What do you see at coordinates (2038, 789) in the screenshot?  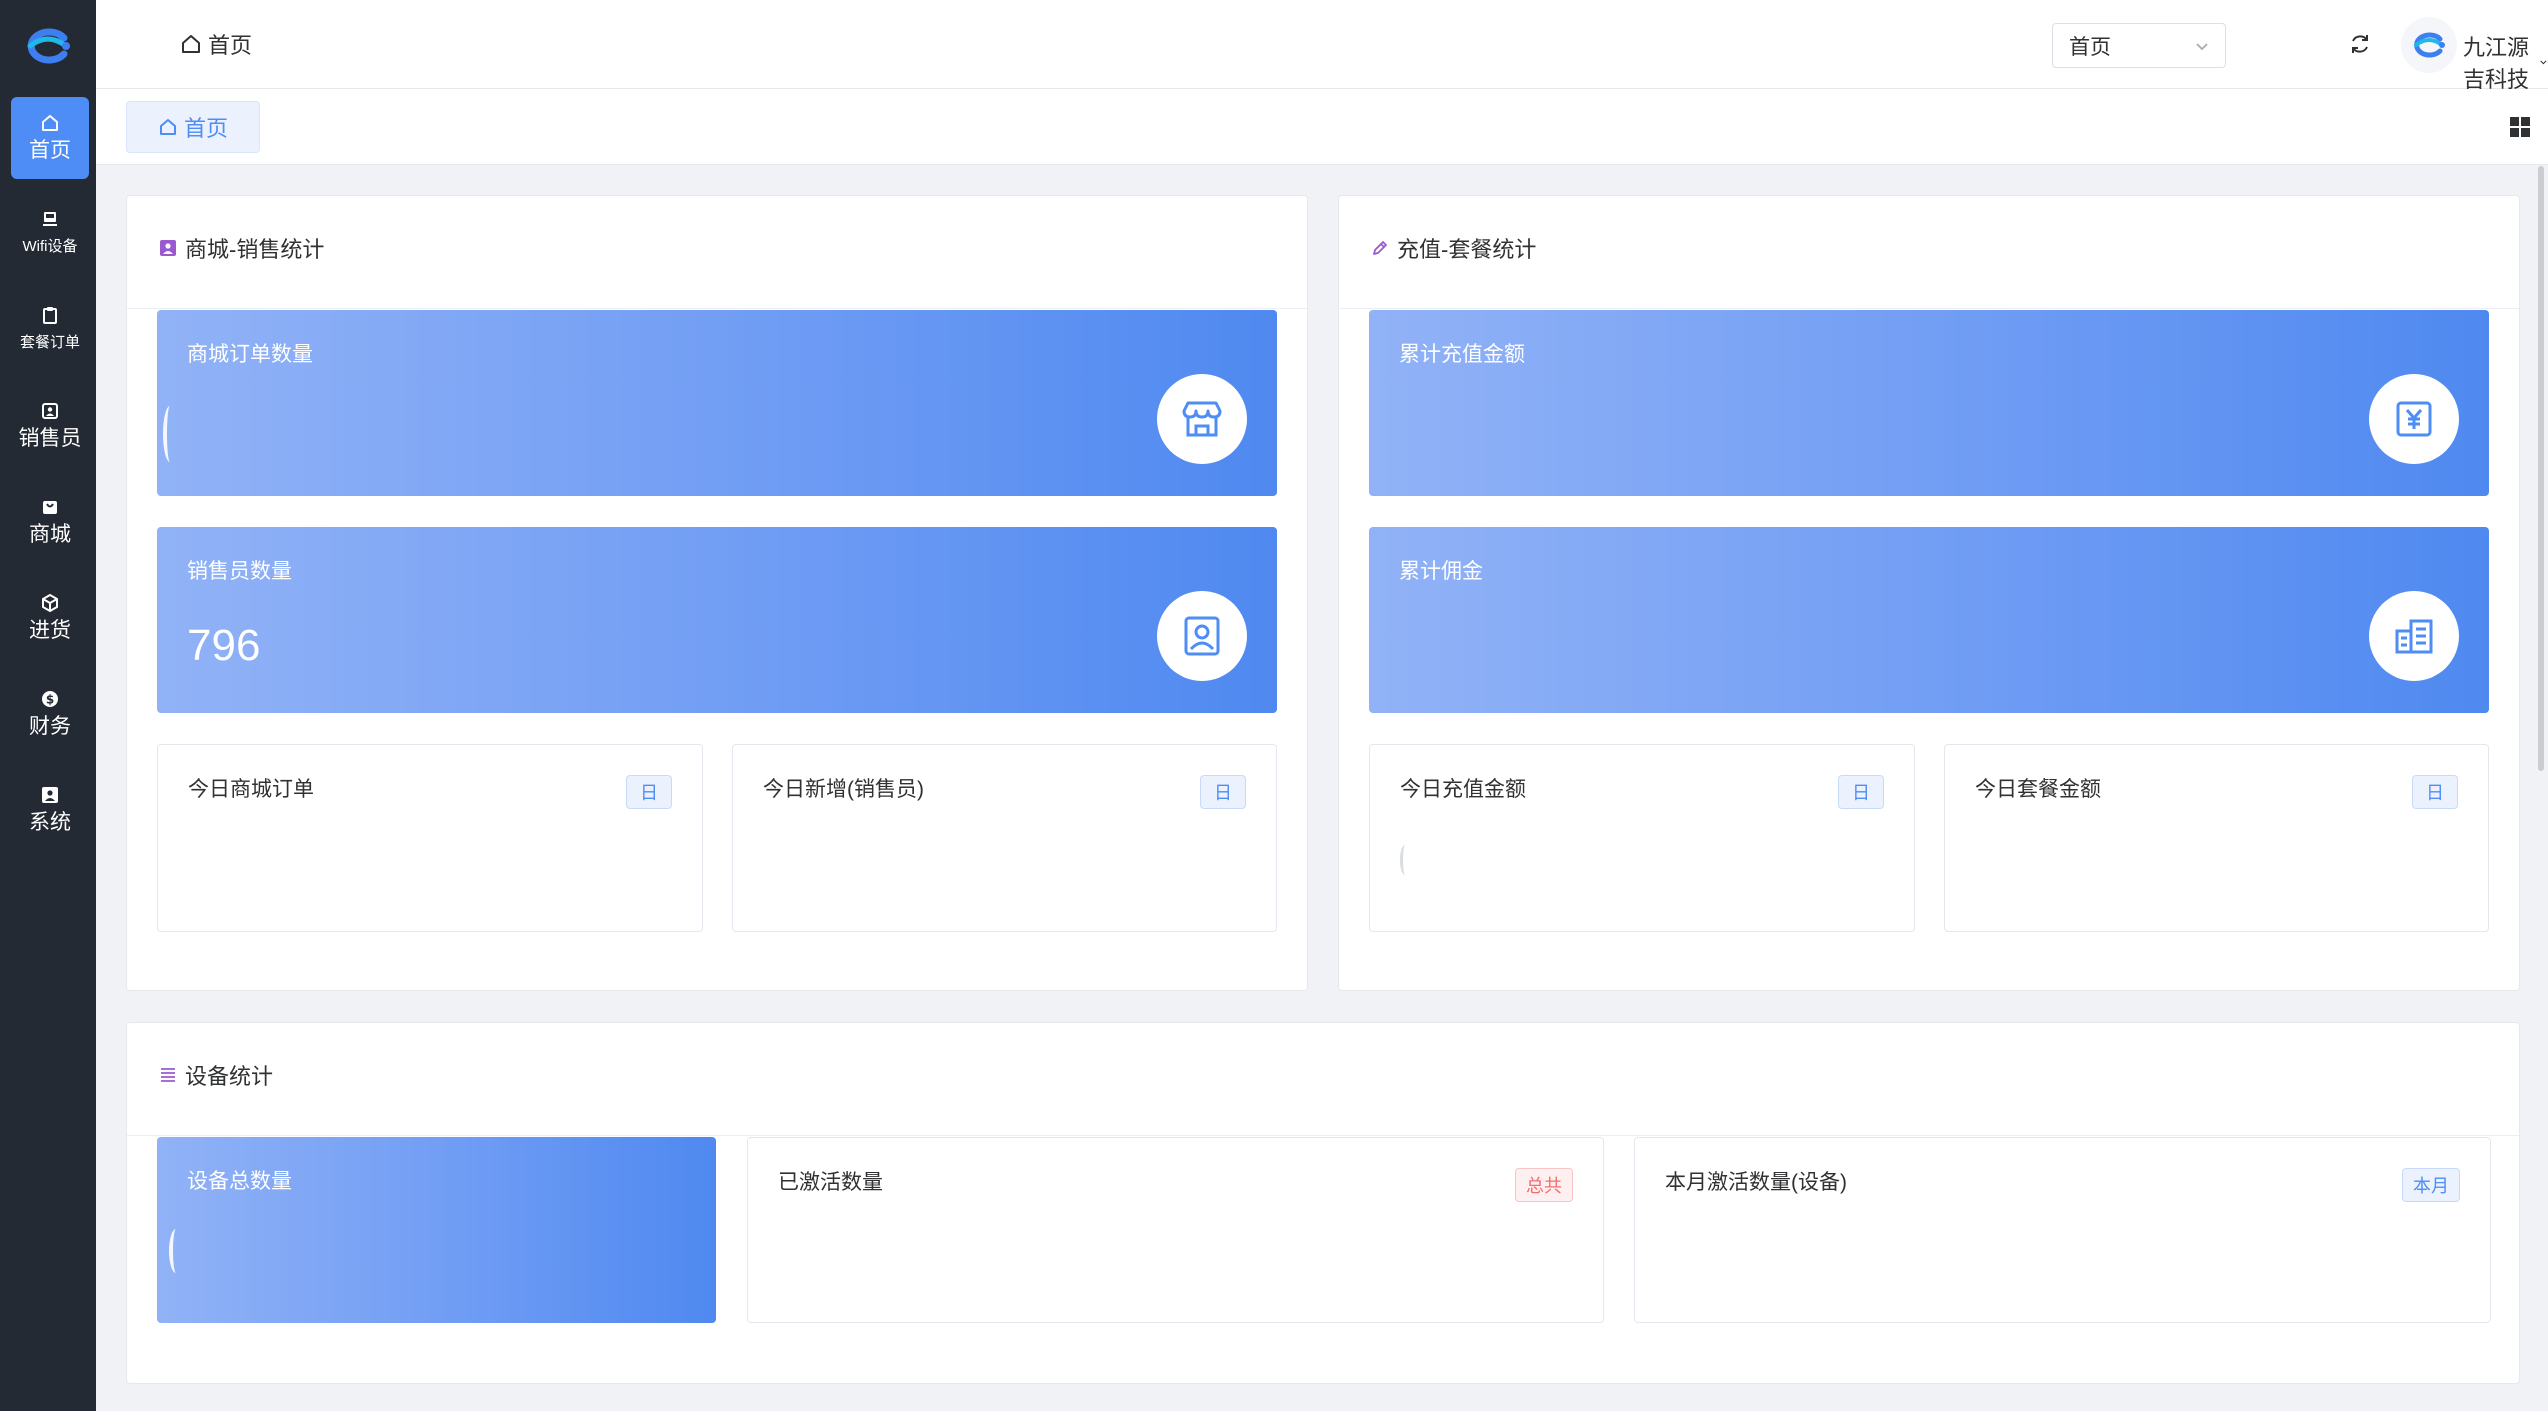 I see `mini-card-label: 今日套餐金额` at bounding box center [2038, 789].